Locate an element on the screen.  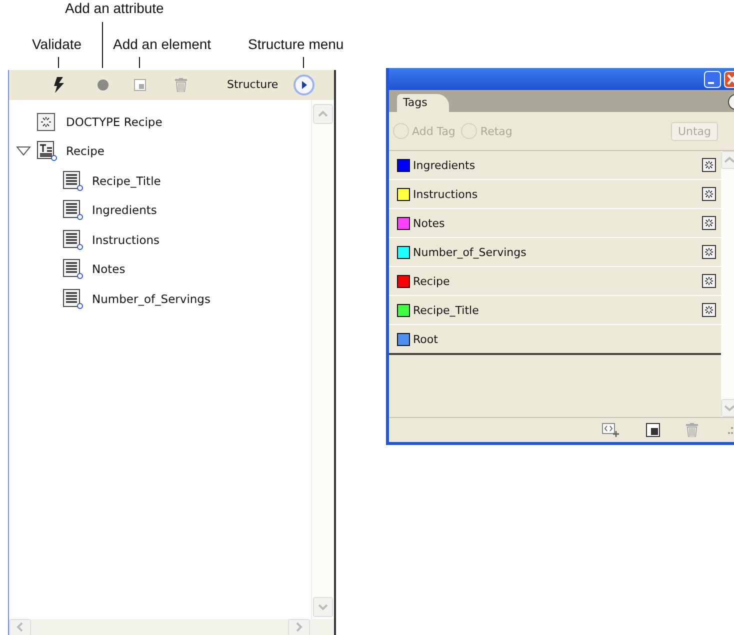
callout-label: Validate is located at coordinates (57, 44).